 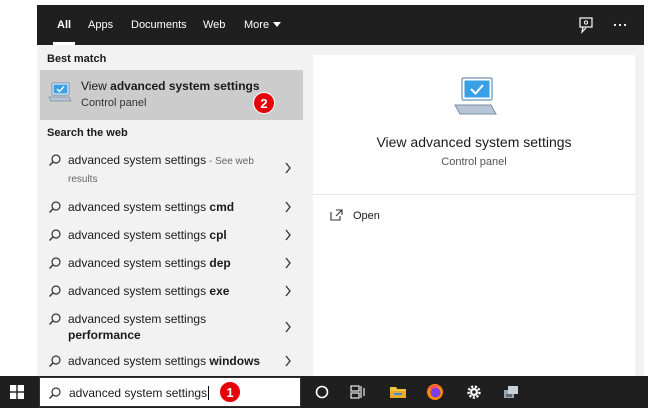 I want to click on desktop-area-right, so click(x=646, y=188).